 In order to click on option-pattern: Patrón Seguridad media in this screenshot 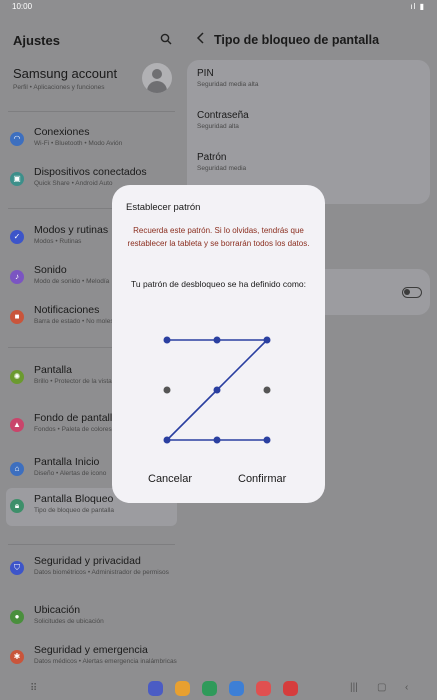, I will do `click(221, 162)`.